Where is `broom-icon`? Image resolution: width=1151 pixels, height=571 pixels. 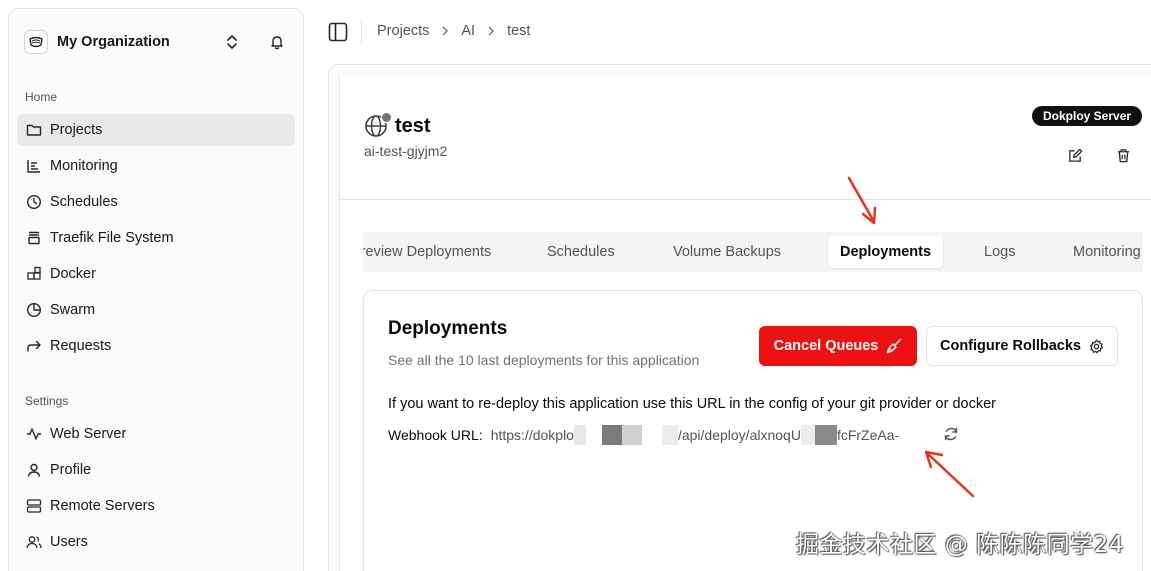
broom-icon is located at coordinates (894, 346).